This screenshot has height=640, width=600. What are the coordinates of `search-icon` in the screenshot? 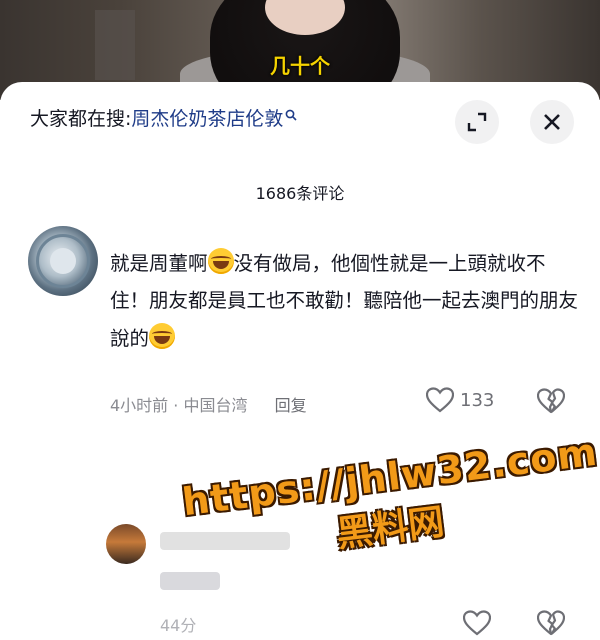 It's located at (291, 112).